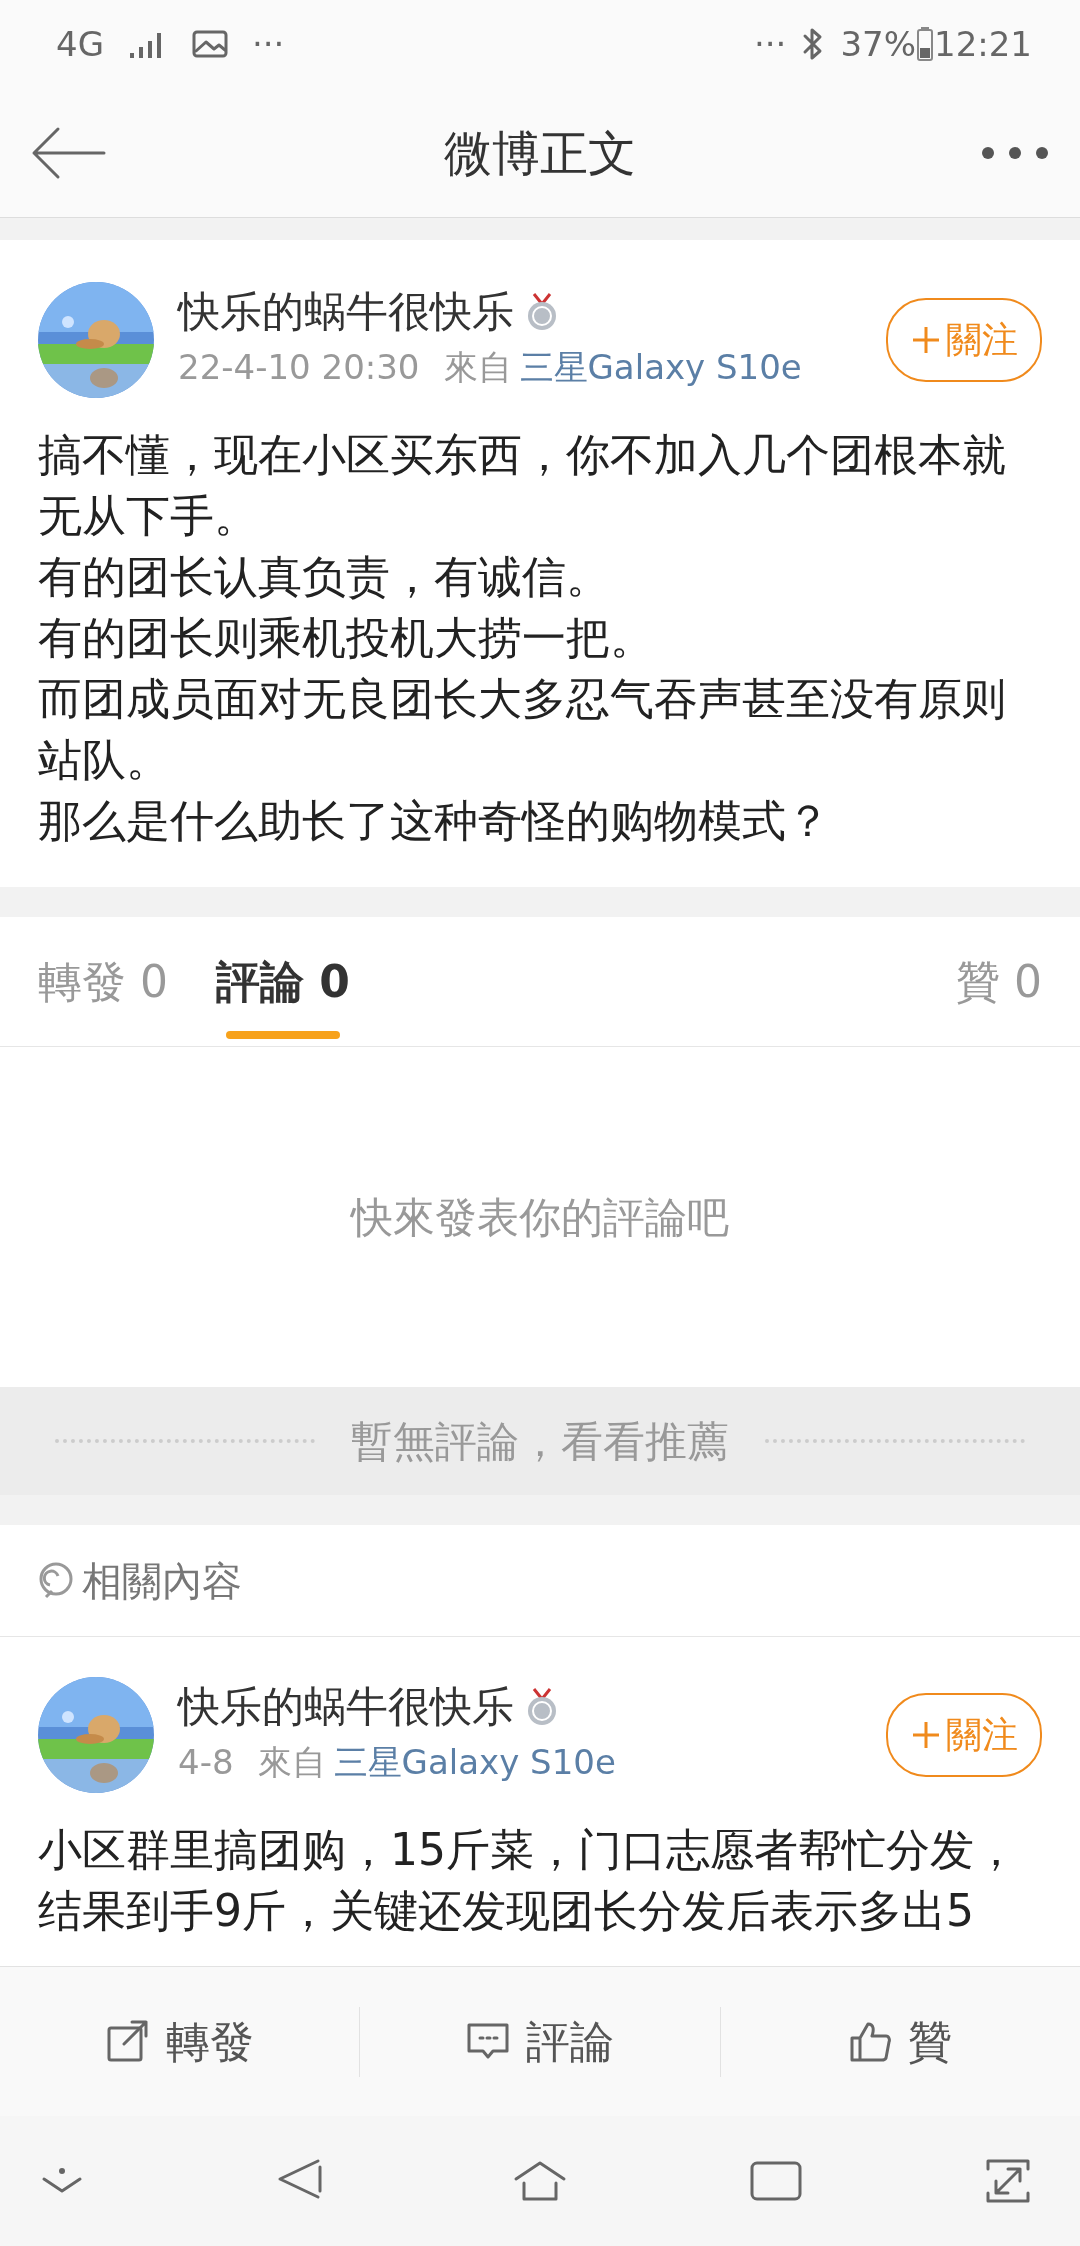 This screenshot has width=1080, height=2246. What do you see at coordinates (283, 981) in the screenshot?
I see `tab: 評論 0` at bounding box center [283, 981].